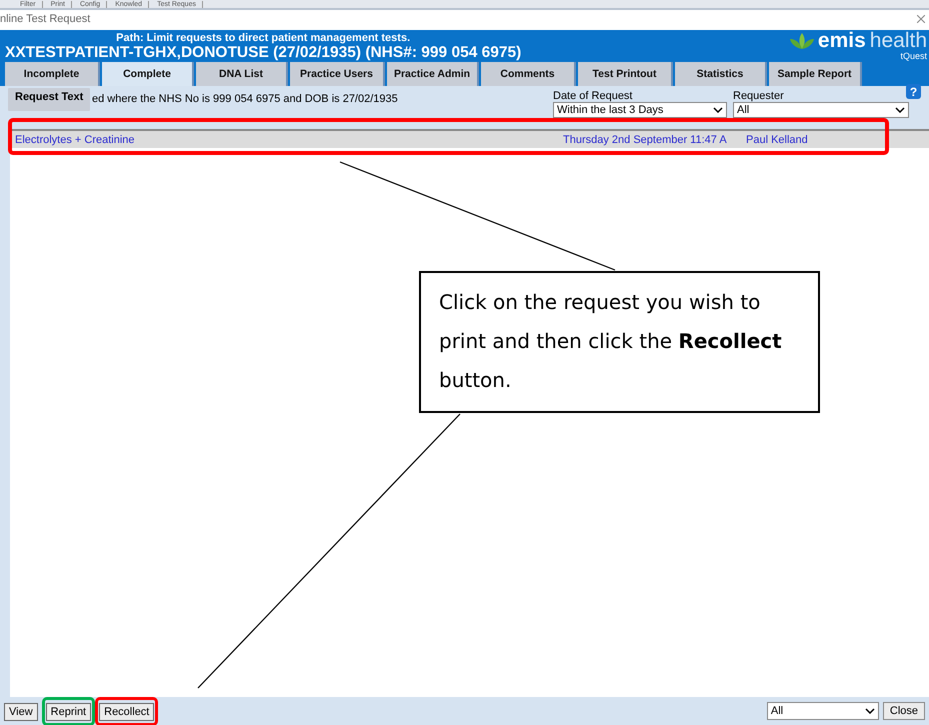  What do you see at coordinates (640, 110) in the screenshot?
I see `dropdown: Within the last 3 Days` at bounding box center [640, 110].